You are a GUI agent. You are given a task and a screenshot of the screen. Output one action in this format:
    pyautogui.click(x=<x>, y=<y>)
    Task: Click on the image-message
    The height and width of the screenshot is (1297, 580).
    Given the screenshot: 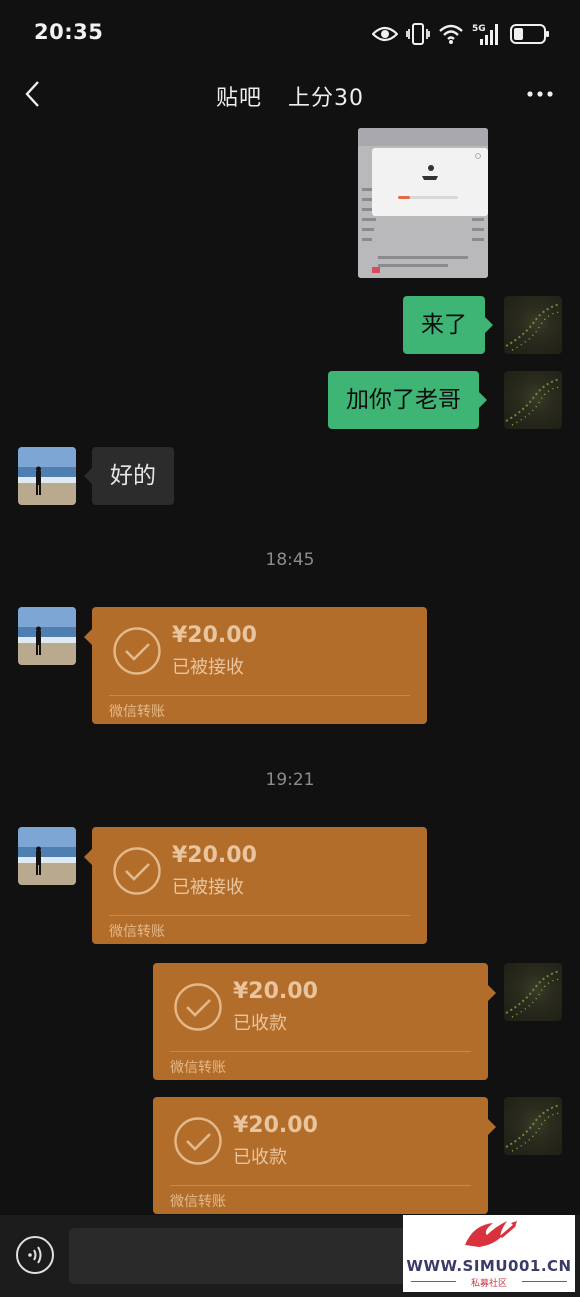 What is the action you would take?
    pyautogui.click(x=423, y=203)
    